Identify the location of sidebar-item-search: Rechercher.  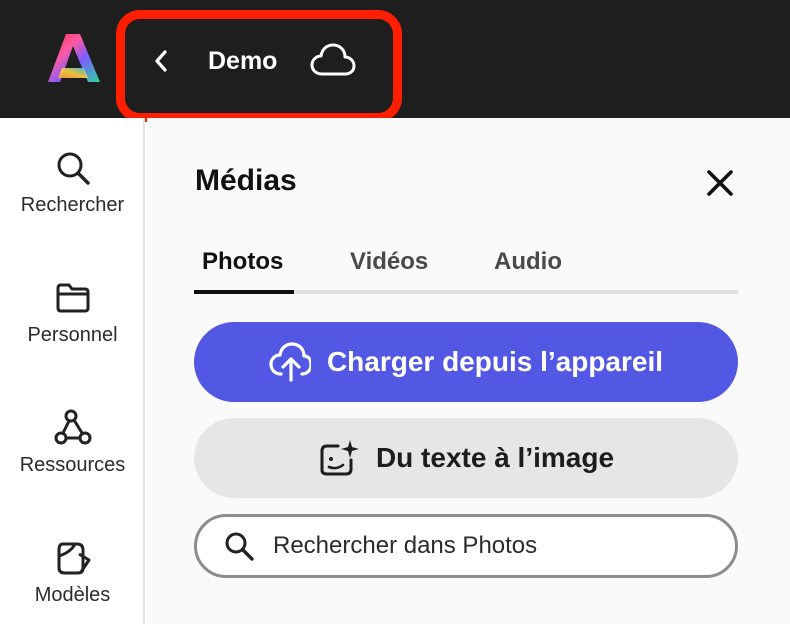
(72, 182).